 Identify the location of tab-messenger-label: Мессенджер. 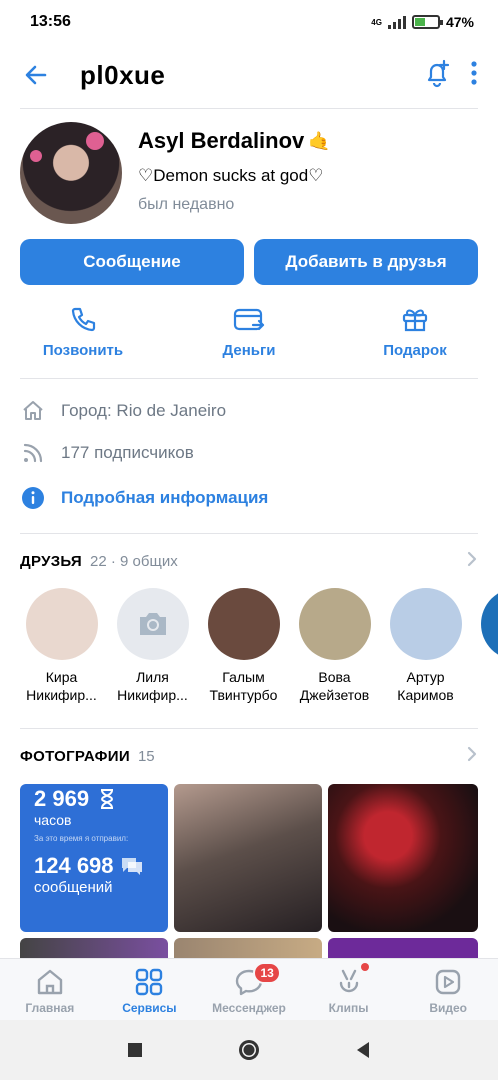
(249, 1008).